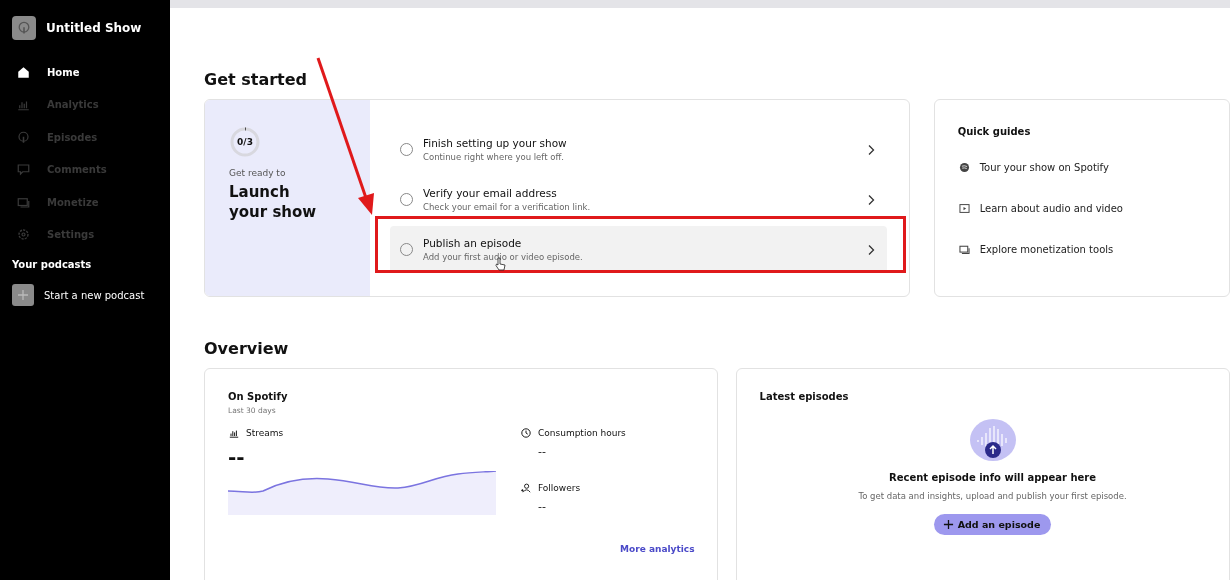 This screenshot has height=580, width=1230. Describe the element at coordinates (992, 496) in the screenshot. I see `empty-state-text: To get data and insights, upload and publish your first episode.` at that location.